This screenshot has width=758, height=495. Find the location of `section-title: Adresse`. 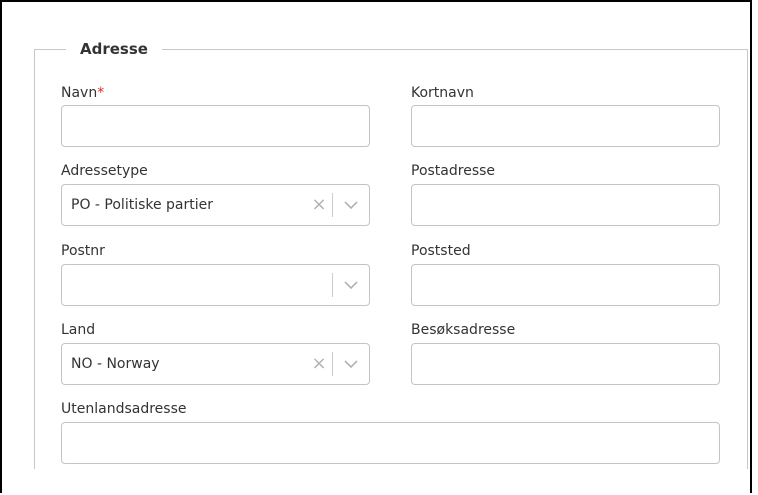

section-title: Adresse is located at coordinates (114, 49).